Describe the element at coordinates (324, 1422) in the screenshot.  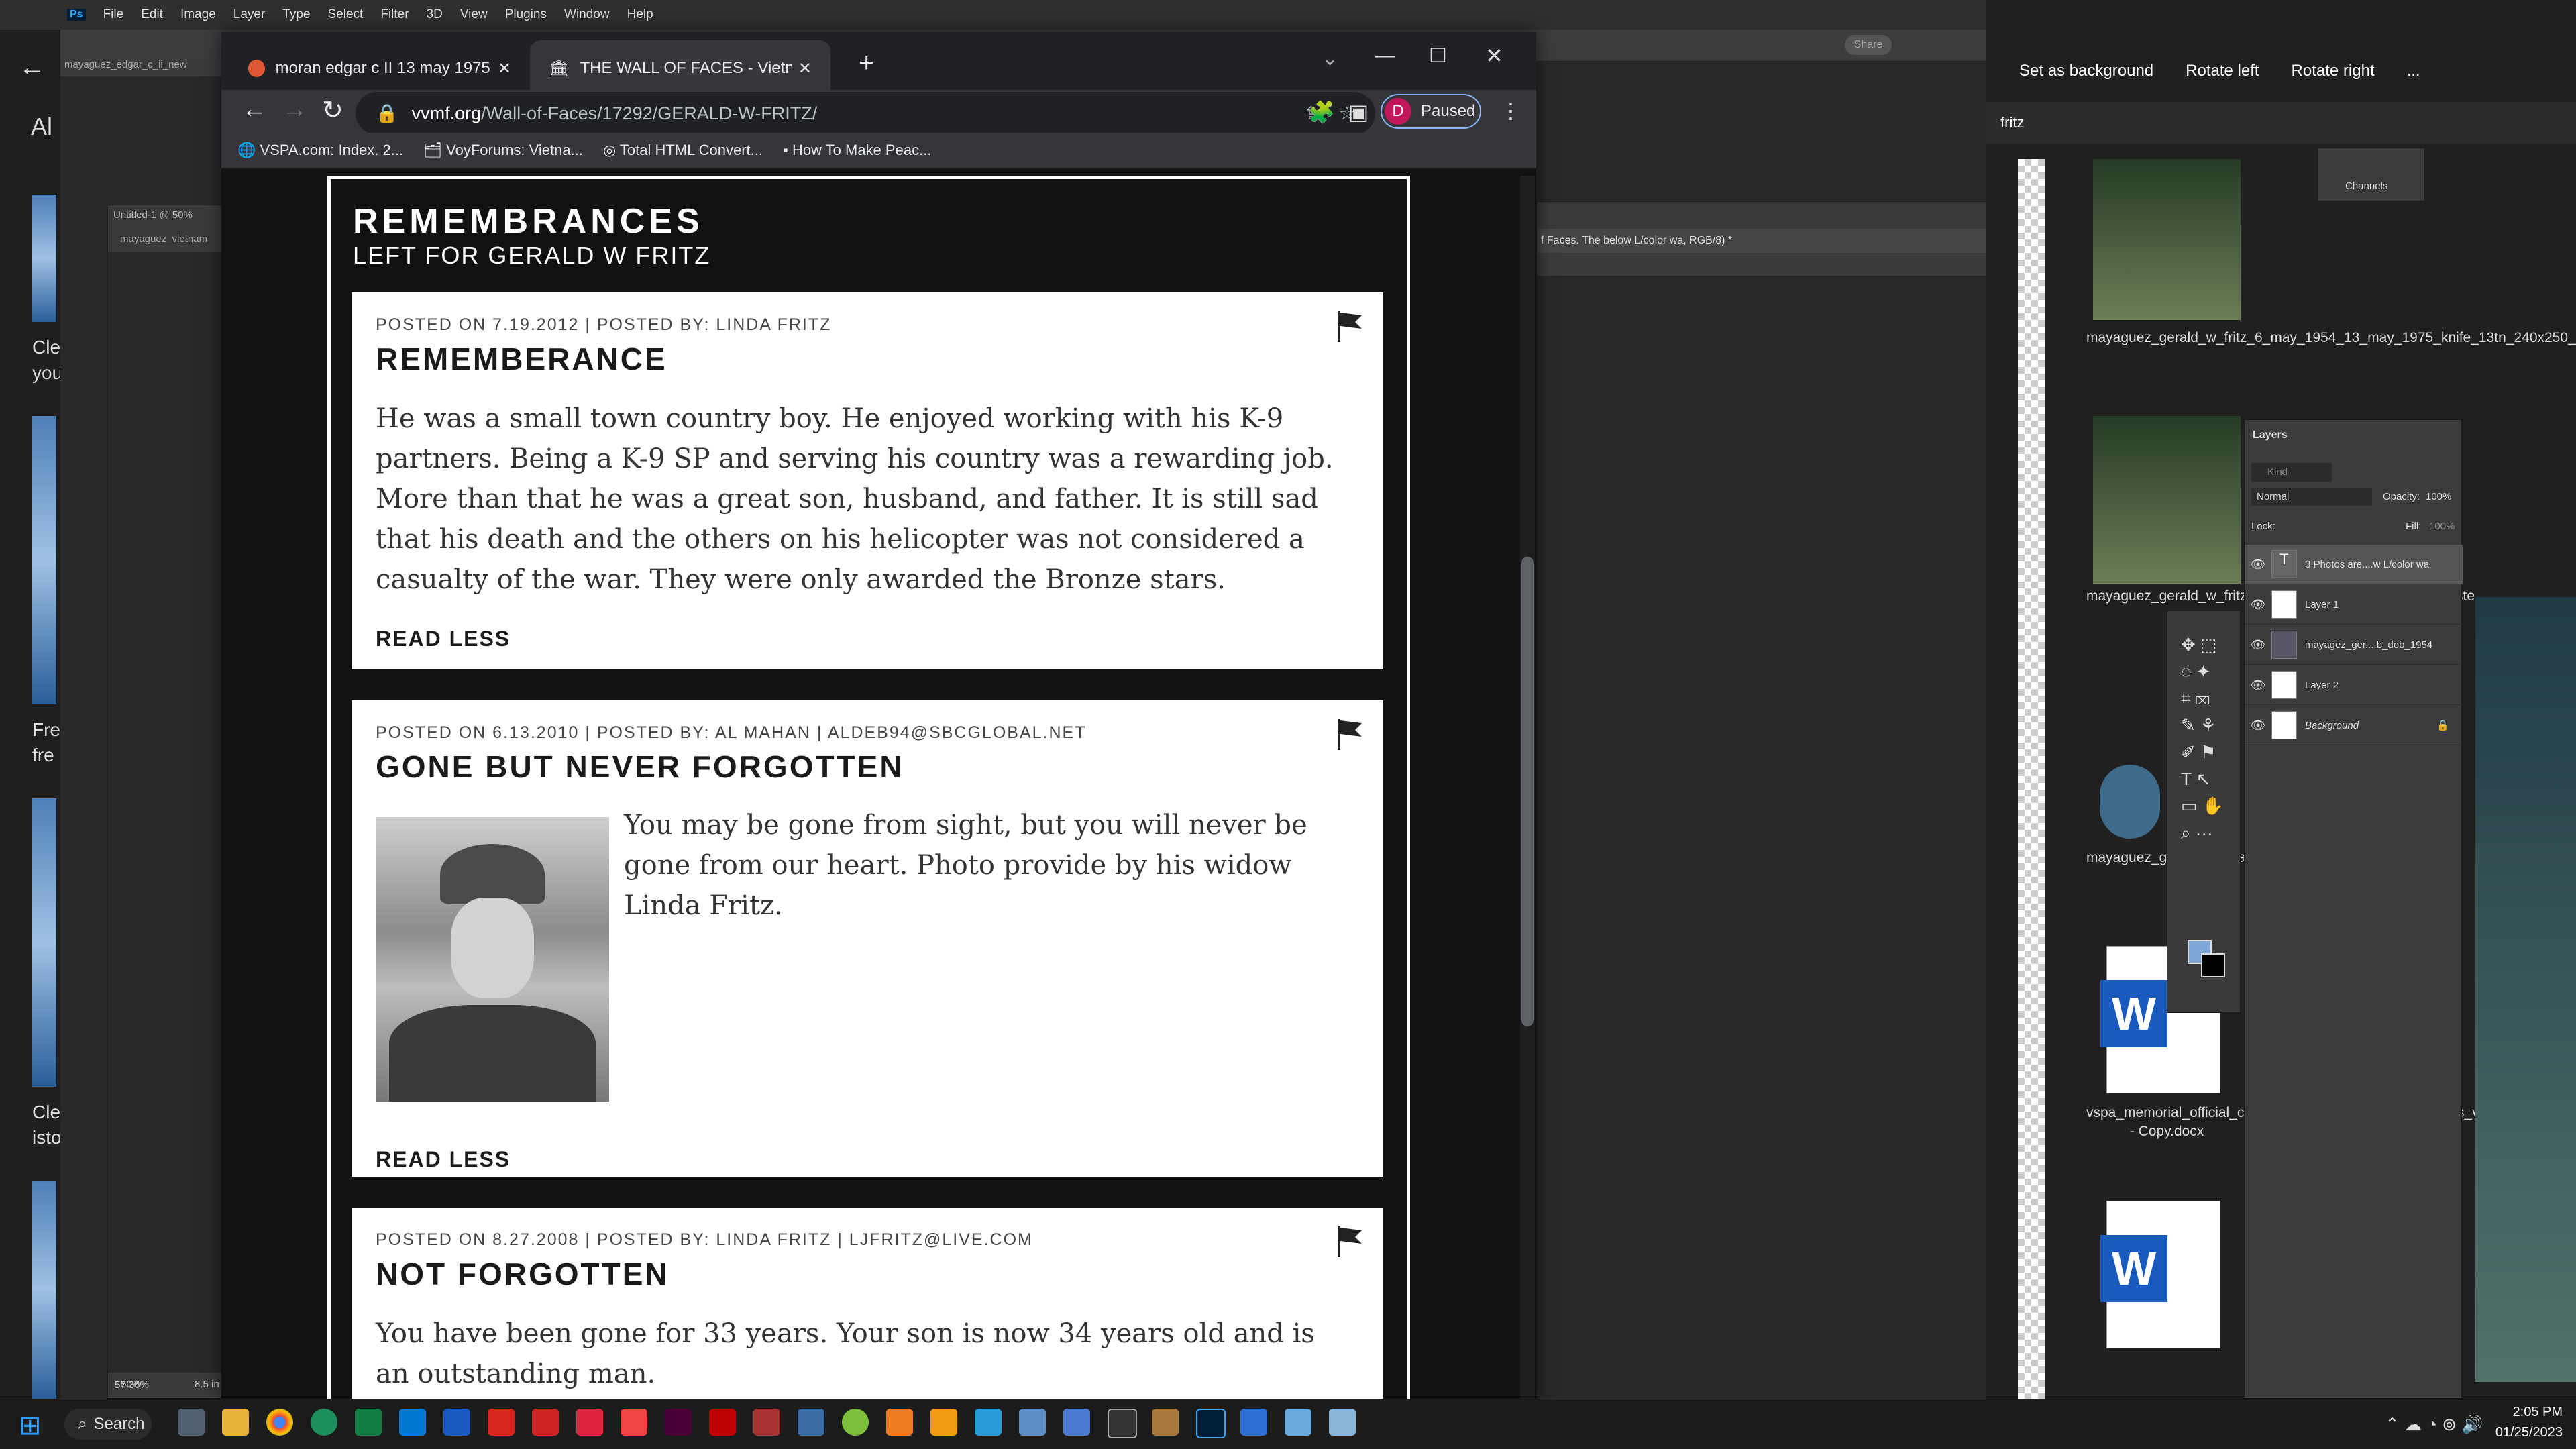
I see `edge-icon` at that location.